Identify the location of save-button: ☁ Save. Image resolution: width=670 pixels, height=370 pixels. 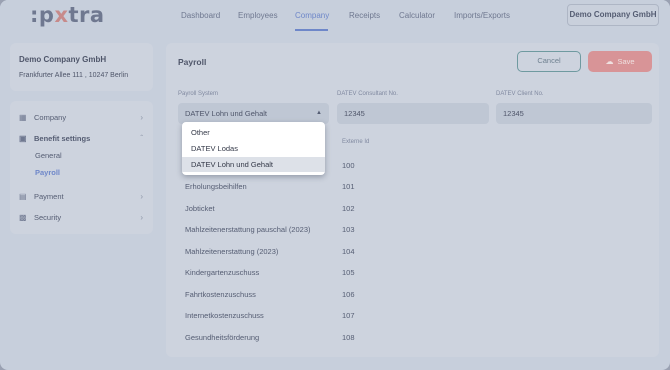
(620, 61).